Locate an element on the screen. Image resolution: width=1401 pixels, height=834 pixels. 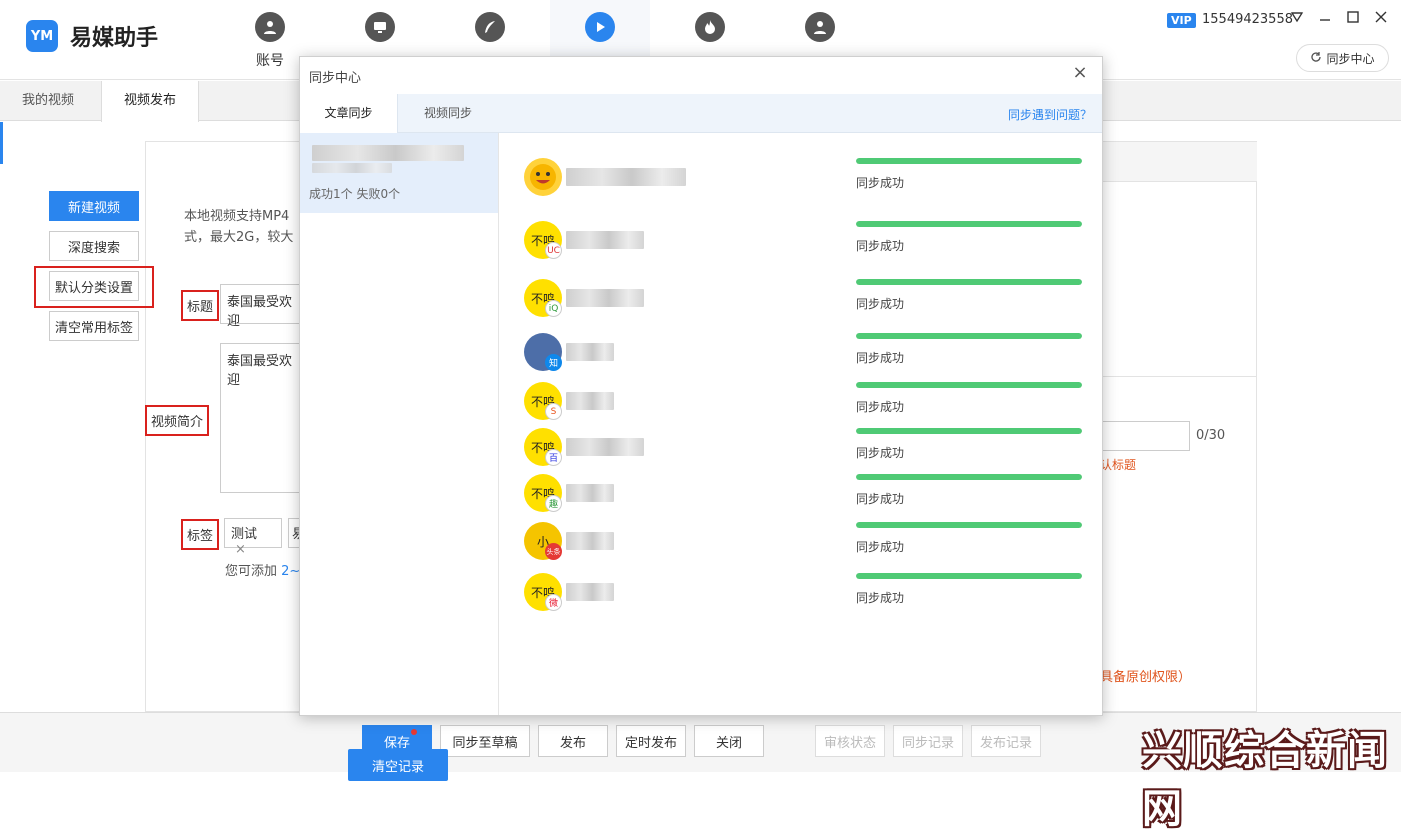
avatar is located at coordinates (543, 177).